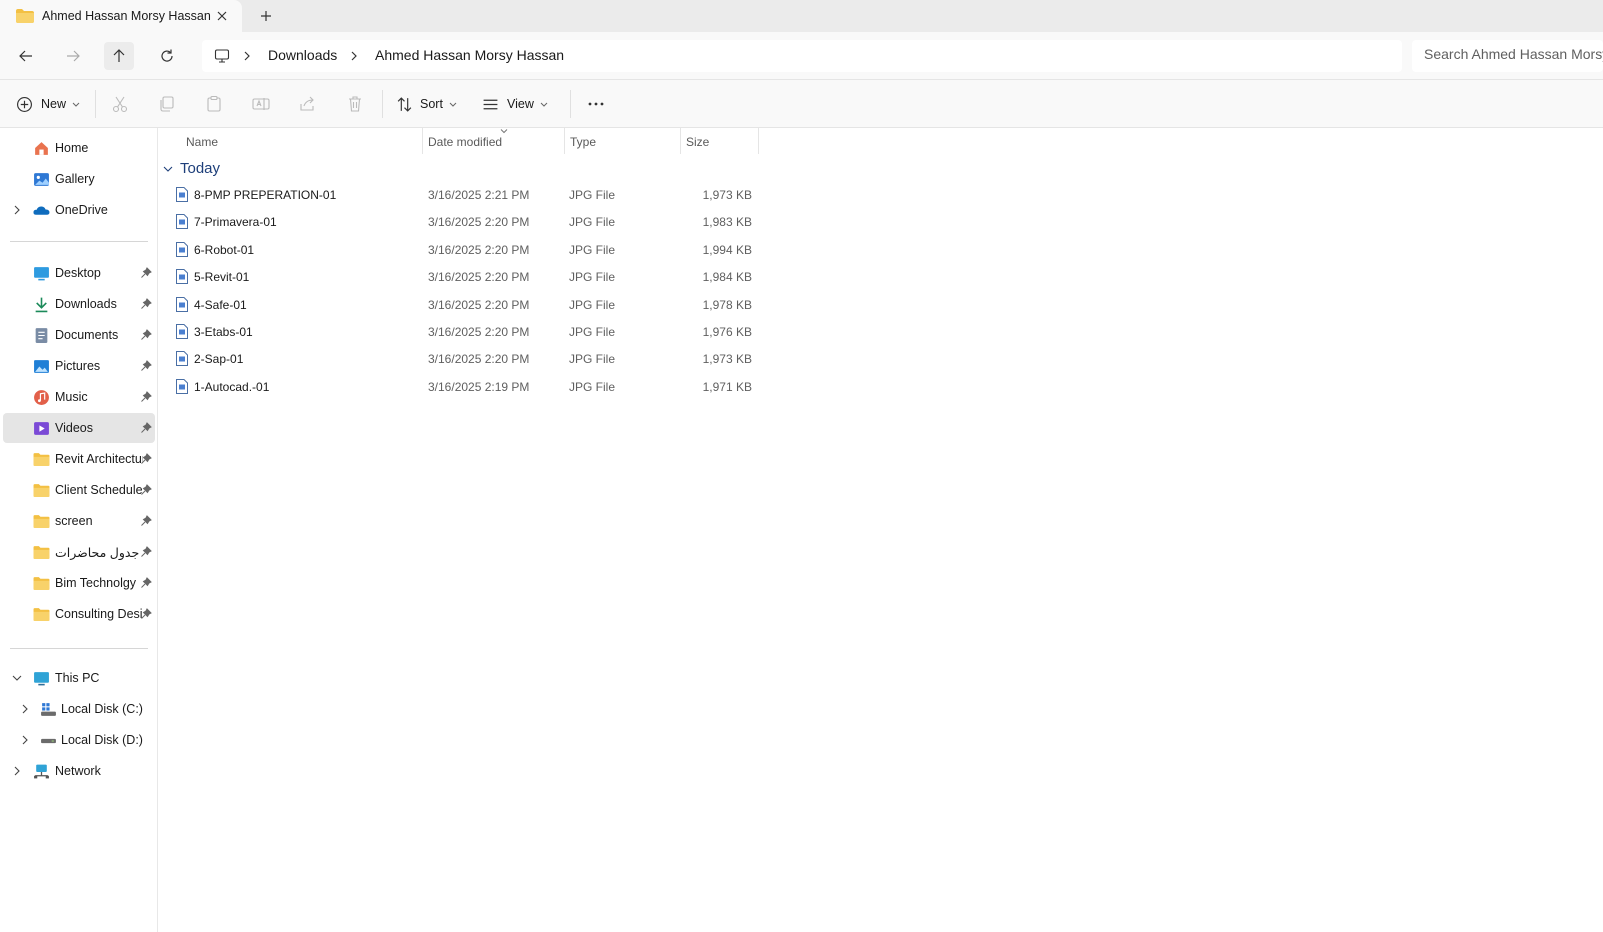 Image resolution: width=1603 pixels, height=932 pixels. Describe the element at coordinates (300, 144) in the screenshot. I see `column-header-name: Name` at that location.